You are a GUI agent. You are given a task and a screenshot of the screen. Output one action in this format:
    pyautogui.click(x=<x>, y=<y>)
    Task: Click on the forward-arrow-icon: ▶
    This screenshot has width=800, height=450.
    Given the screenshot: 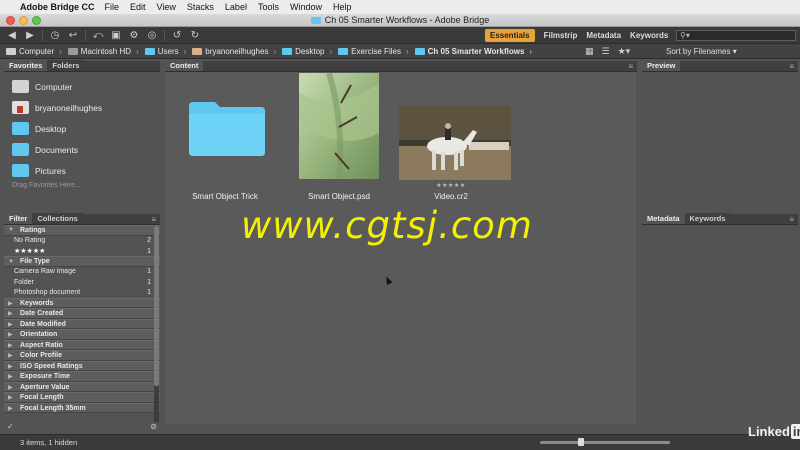 What is the action you would take?
    pyautogui.click(x=30, y=35)
    